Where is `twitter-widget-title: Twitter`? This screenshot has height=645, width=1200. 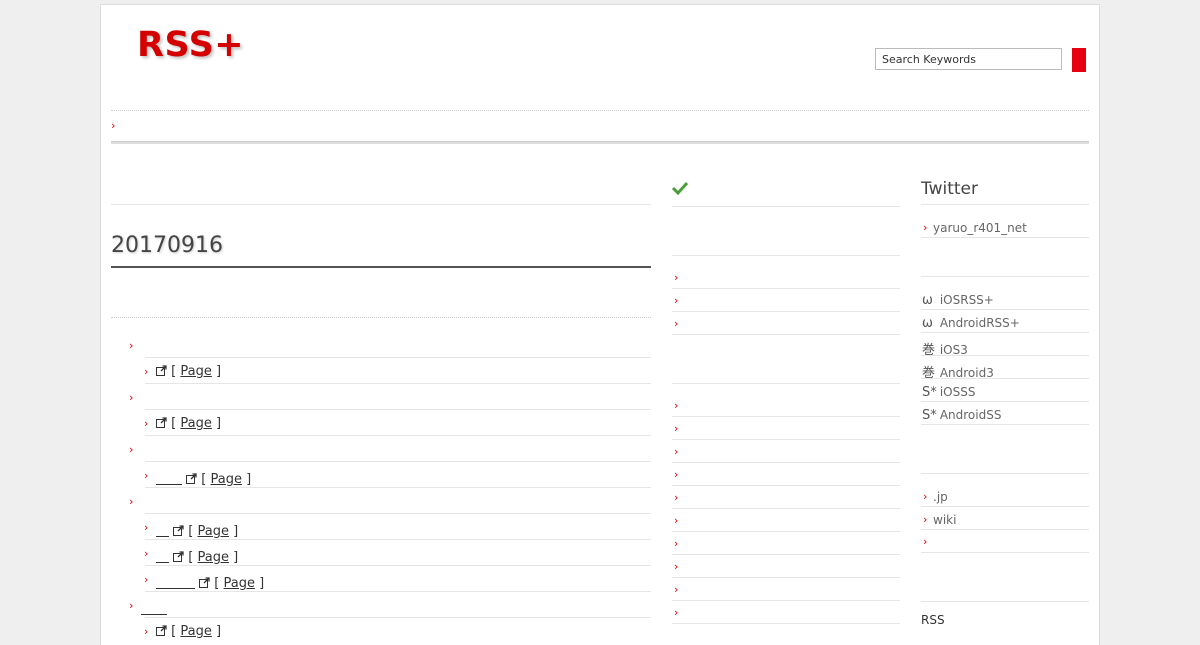
twitter-widget-title: Twitter is located at coordinates (949, 189).